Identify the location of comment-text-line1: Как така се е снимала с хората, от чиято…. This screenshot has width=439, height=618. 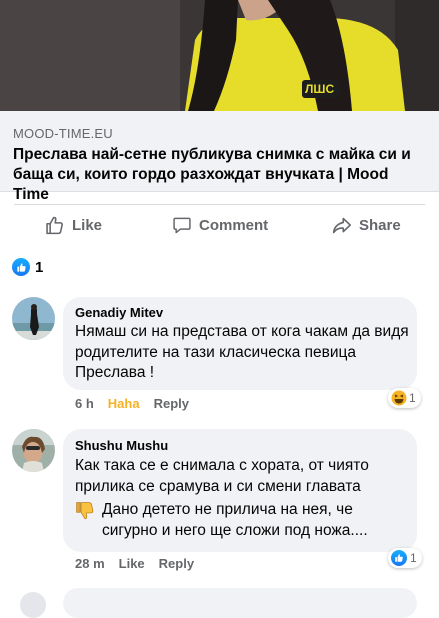
(222, 476).